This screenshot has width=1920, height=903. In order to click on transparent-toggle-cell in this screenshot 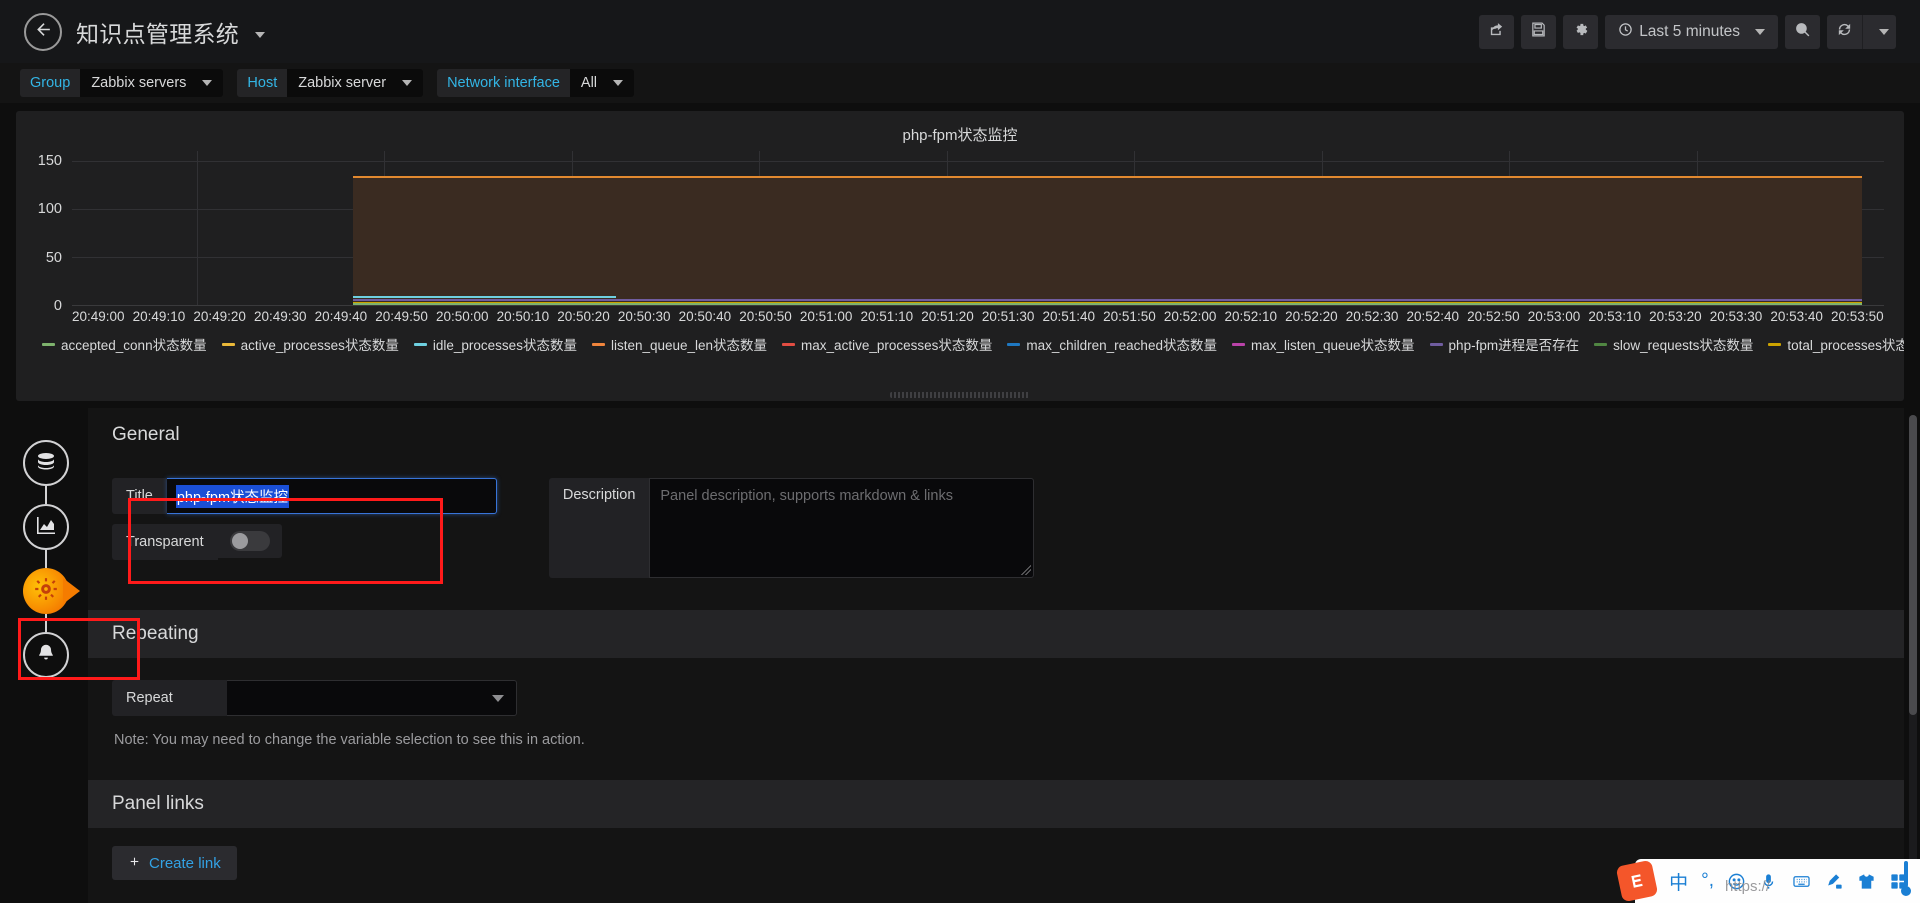, I will do `click(249, 541)`.